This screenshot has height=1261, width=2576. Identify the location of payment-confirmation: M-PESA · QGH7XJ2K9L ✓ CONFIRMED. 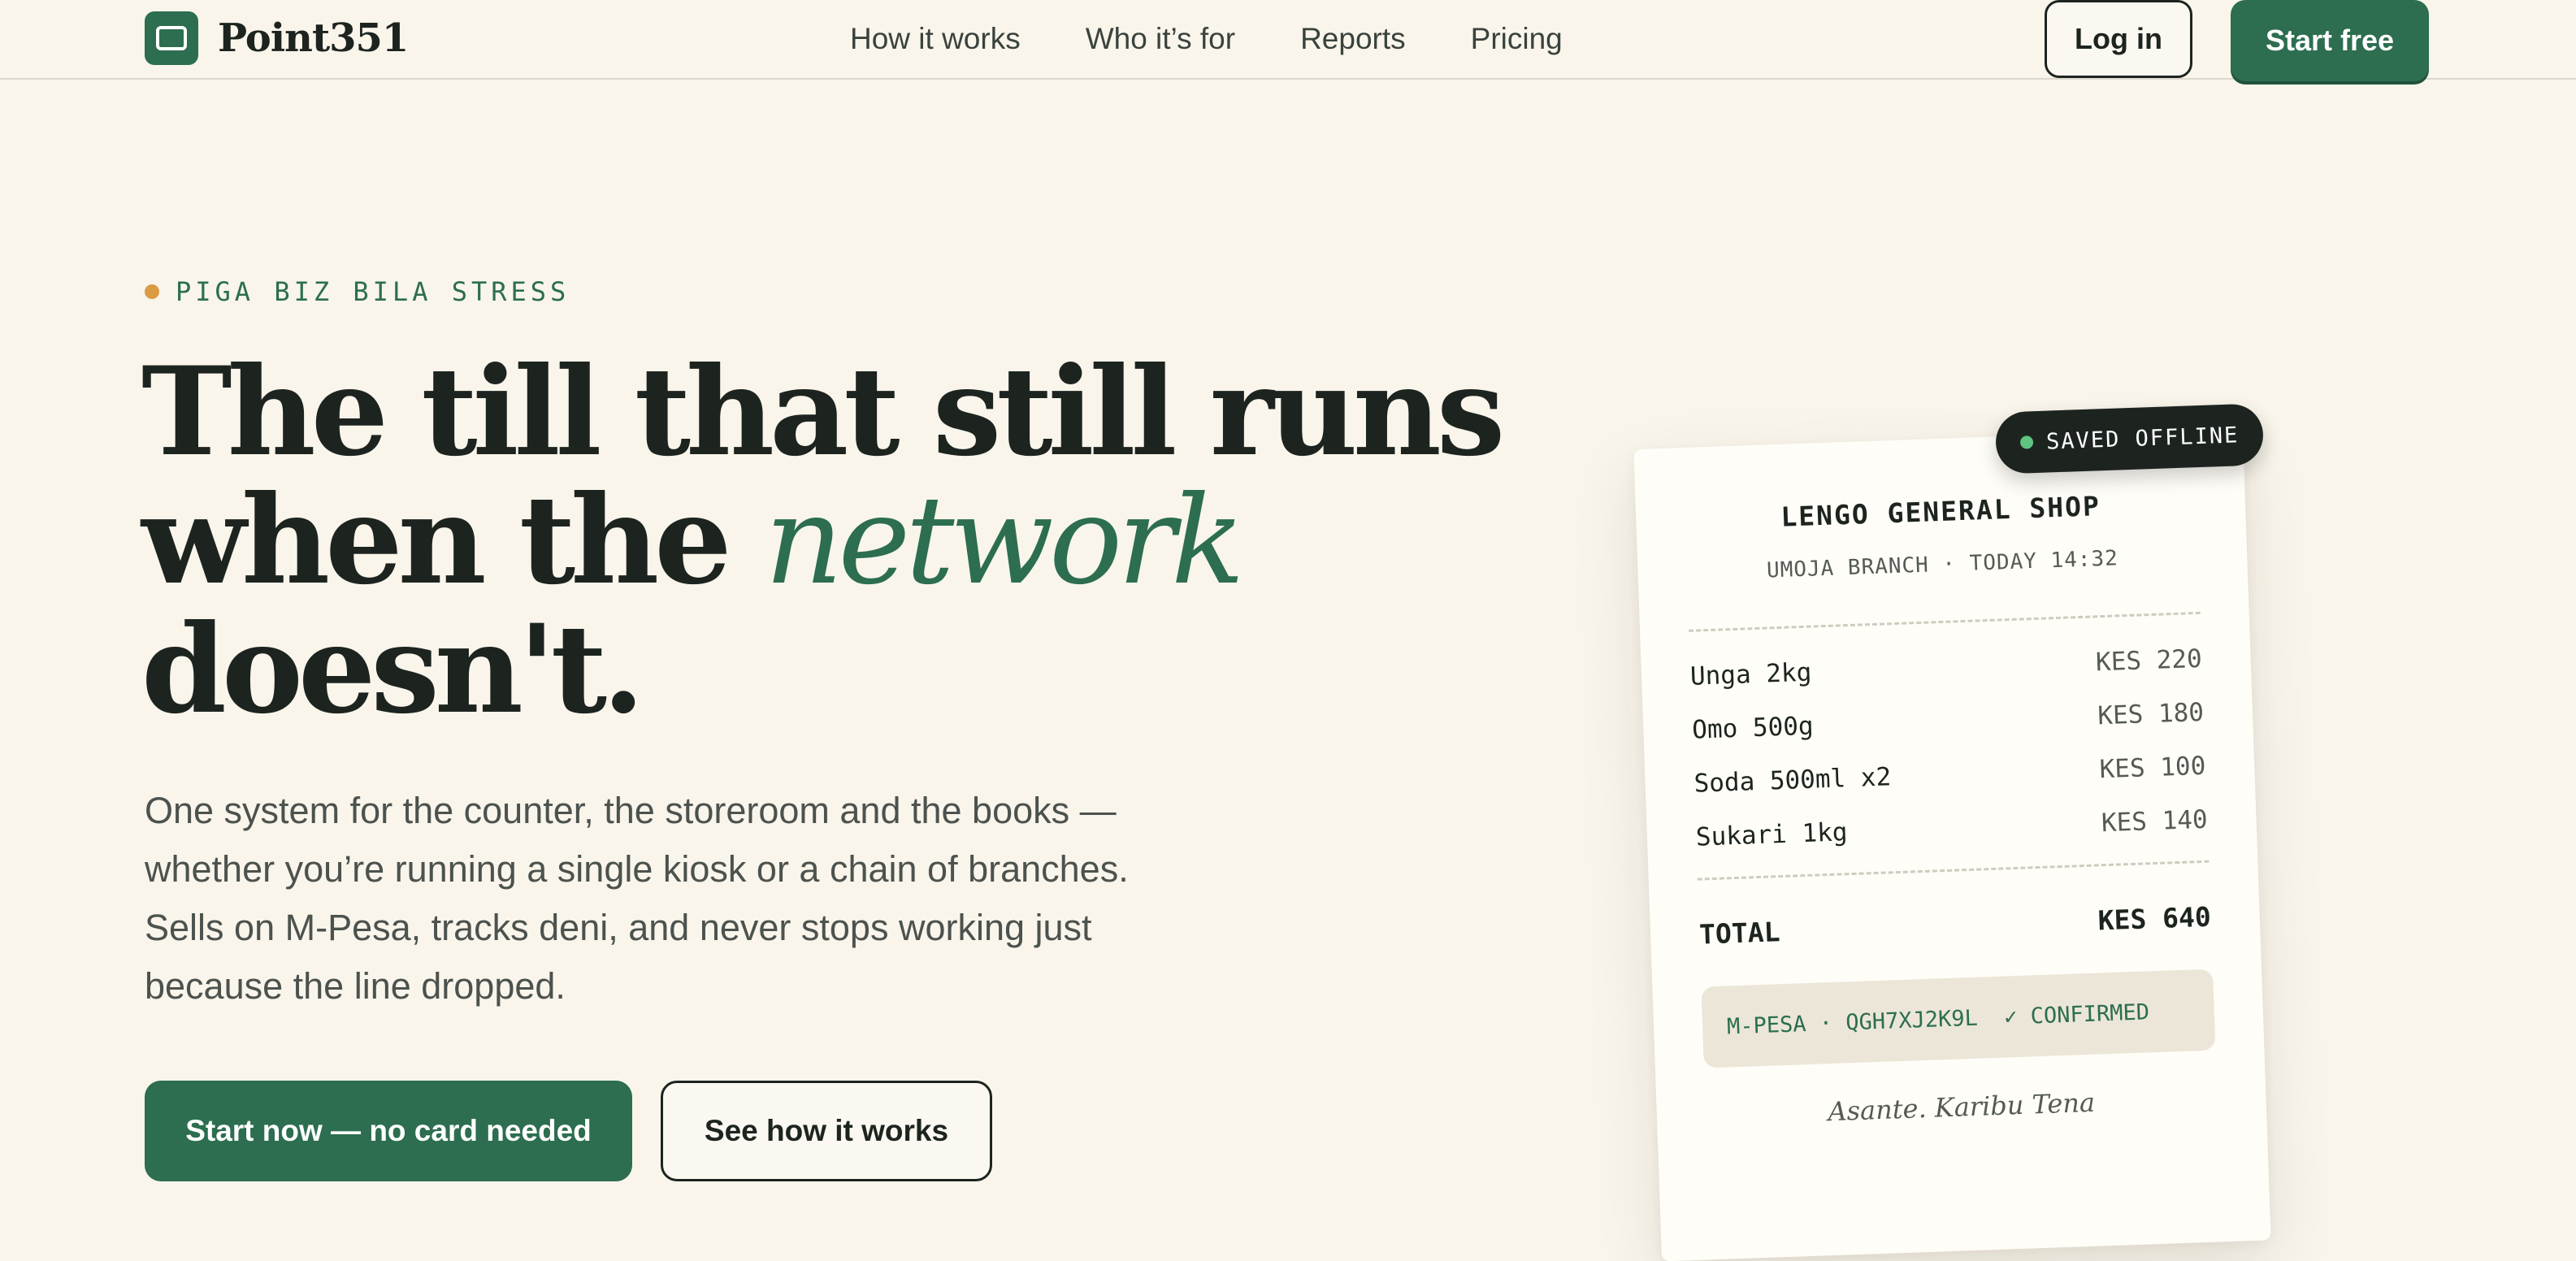
(1959, 1018).